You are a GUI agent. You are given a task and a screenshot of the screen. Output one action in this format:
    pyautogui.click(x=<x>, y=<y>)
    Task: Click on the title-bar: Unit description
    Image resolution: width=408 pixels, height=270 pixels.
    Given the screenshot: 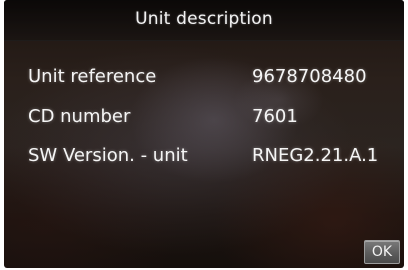 What is the action you would take?
    pyautogui.click(x=204, y=20)
    